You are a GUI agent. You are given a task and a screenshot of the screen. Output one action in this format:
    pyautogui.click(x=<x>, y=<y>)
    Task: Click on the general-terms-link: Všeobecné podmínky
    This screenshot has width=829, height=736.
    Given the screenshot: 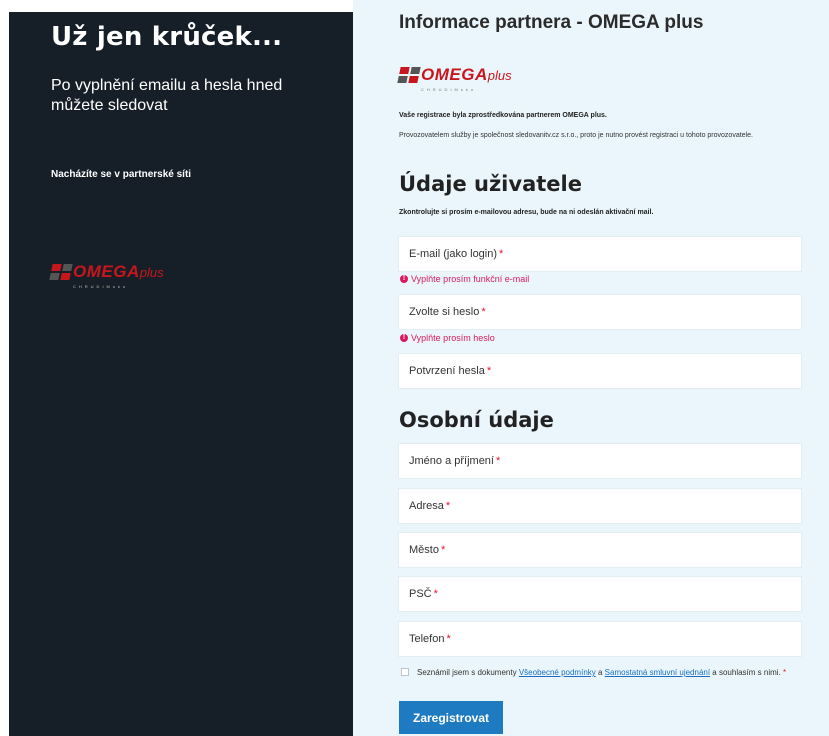 What is the action you would take?
    pyautogui.click(x=557, y=672)
    